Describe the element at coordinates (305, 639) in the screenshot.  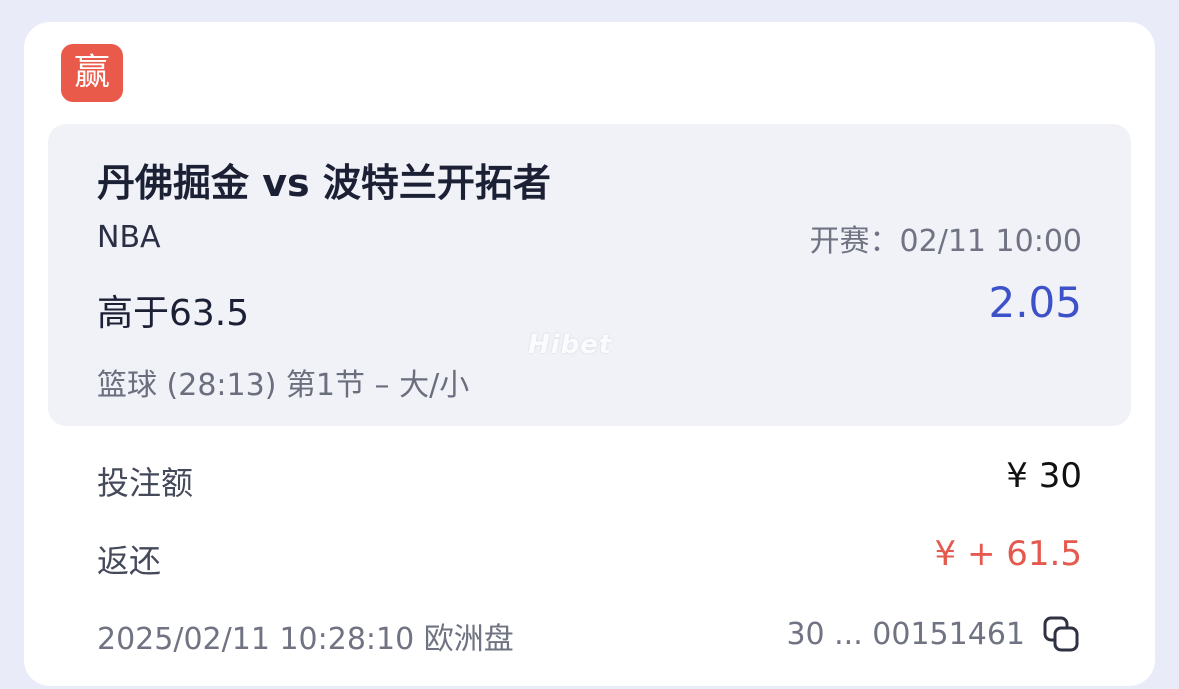
I see `bet-placed-info: 2025/02/11 10:28:10 欧洲盘` at that location.